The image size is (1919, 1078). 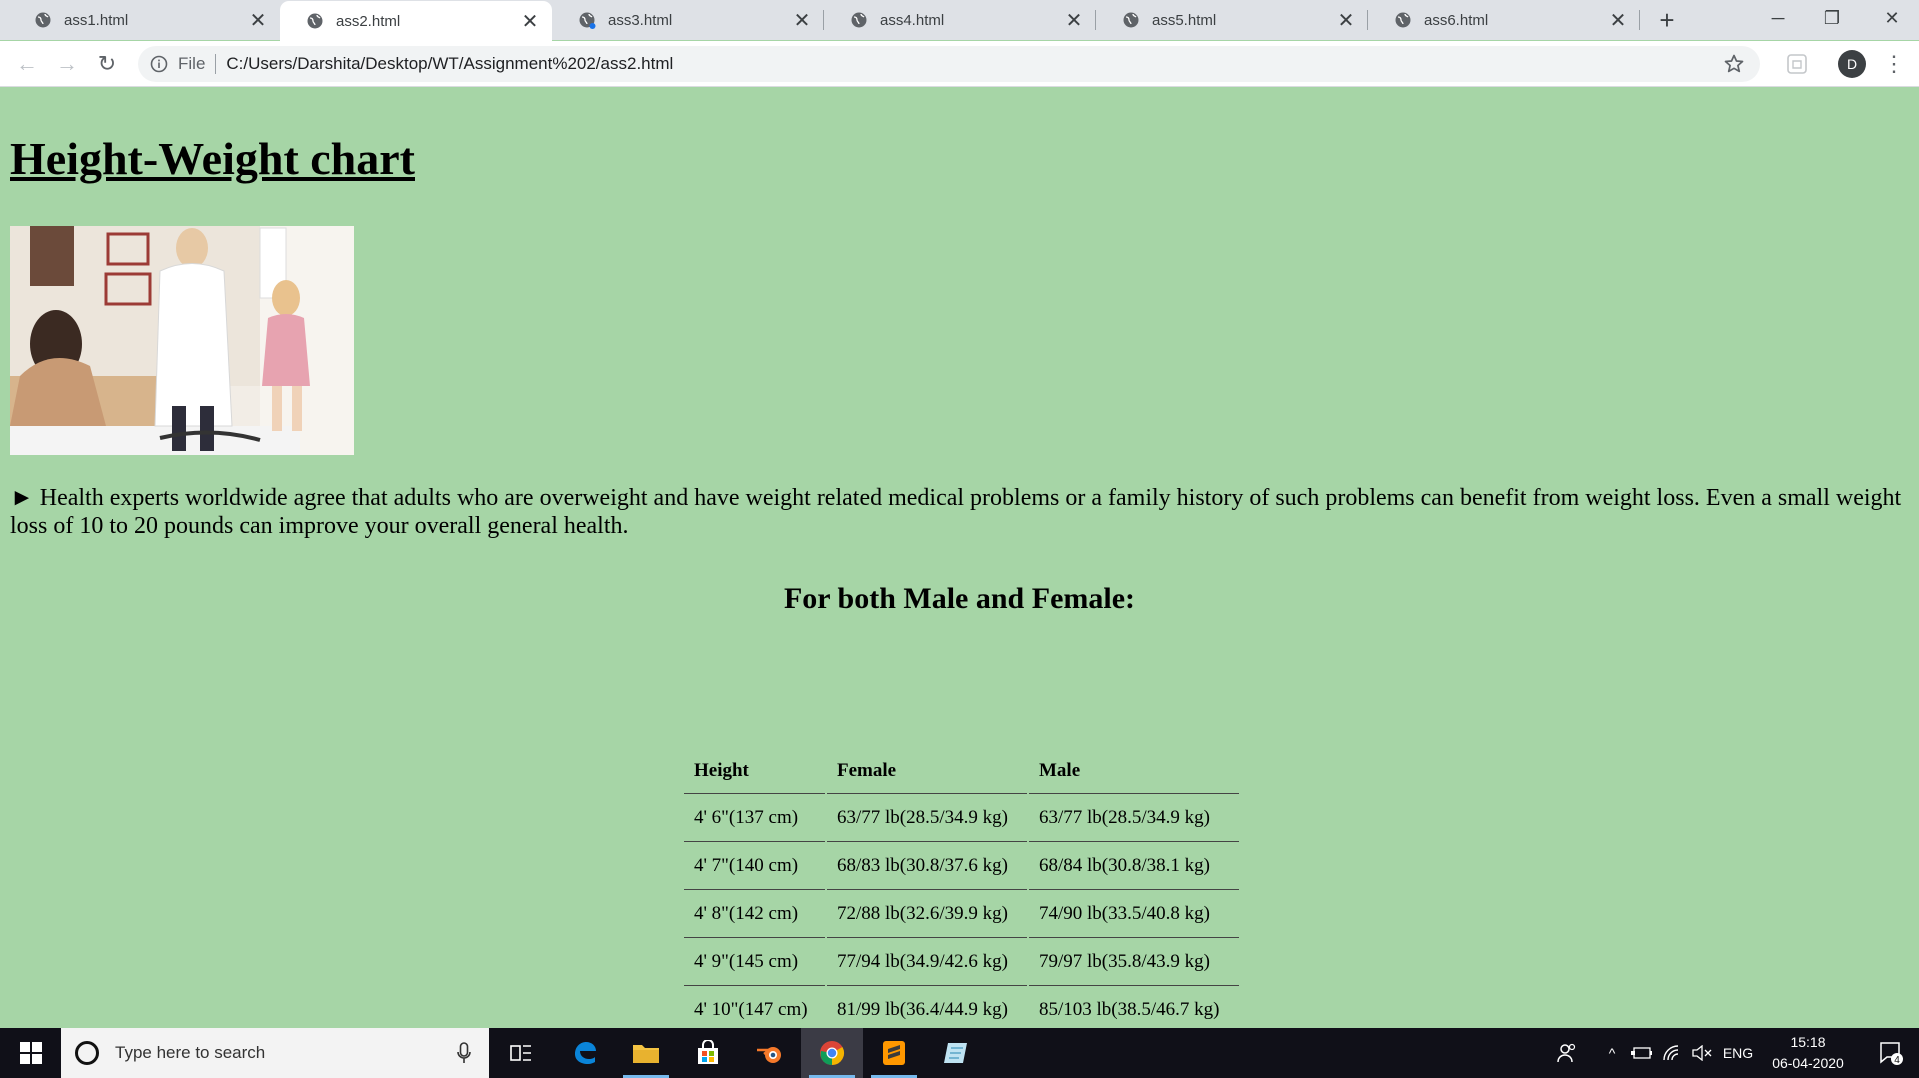 What do you see at coordinates (216, 64) in the screenshot?
I see `omnibox-divider` at bounding box center [216, 64].